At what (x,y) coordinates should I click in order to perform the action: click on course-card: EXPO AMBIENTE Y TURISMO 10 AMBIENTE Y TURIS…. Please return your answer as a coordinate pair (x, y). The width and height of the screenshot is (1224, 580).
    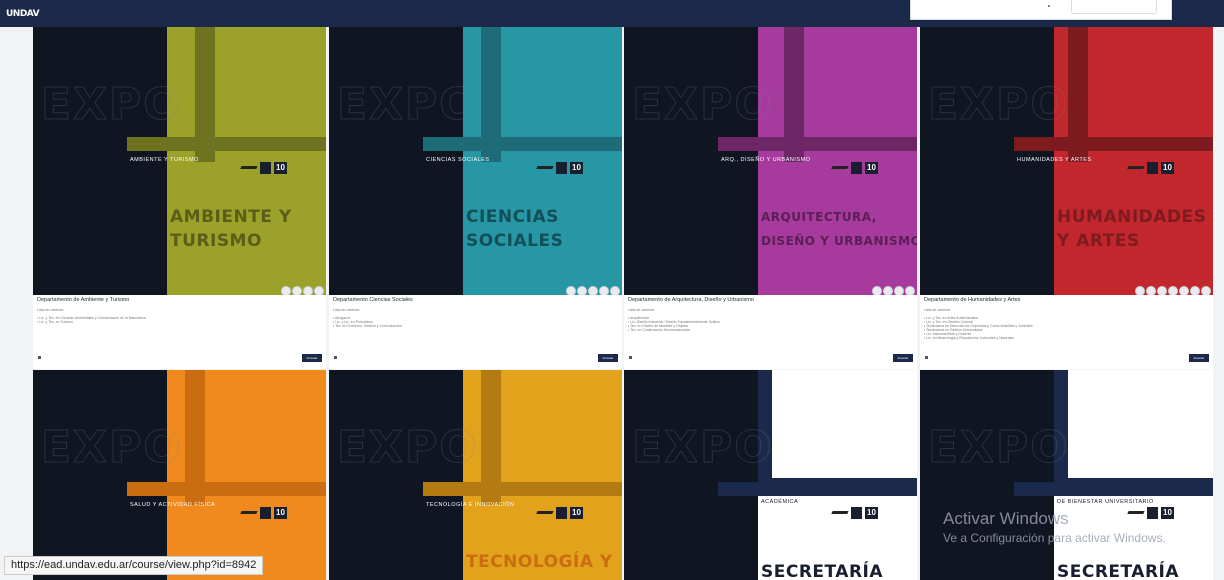
    Looking at the image, I should click on (179, 198).